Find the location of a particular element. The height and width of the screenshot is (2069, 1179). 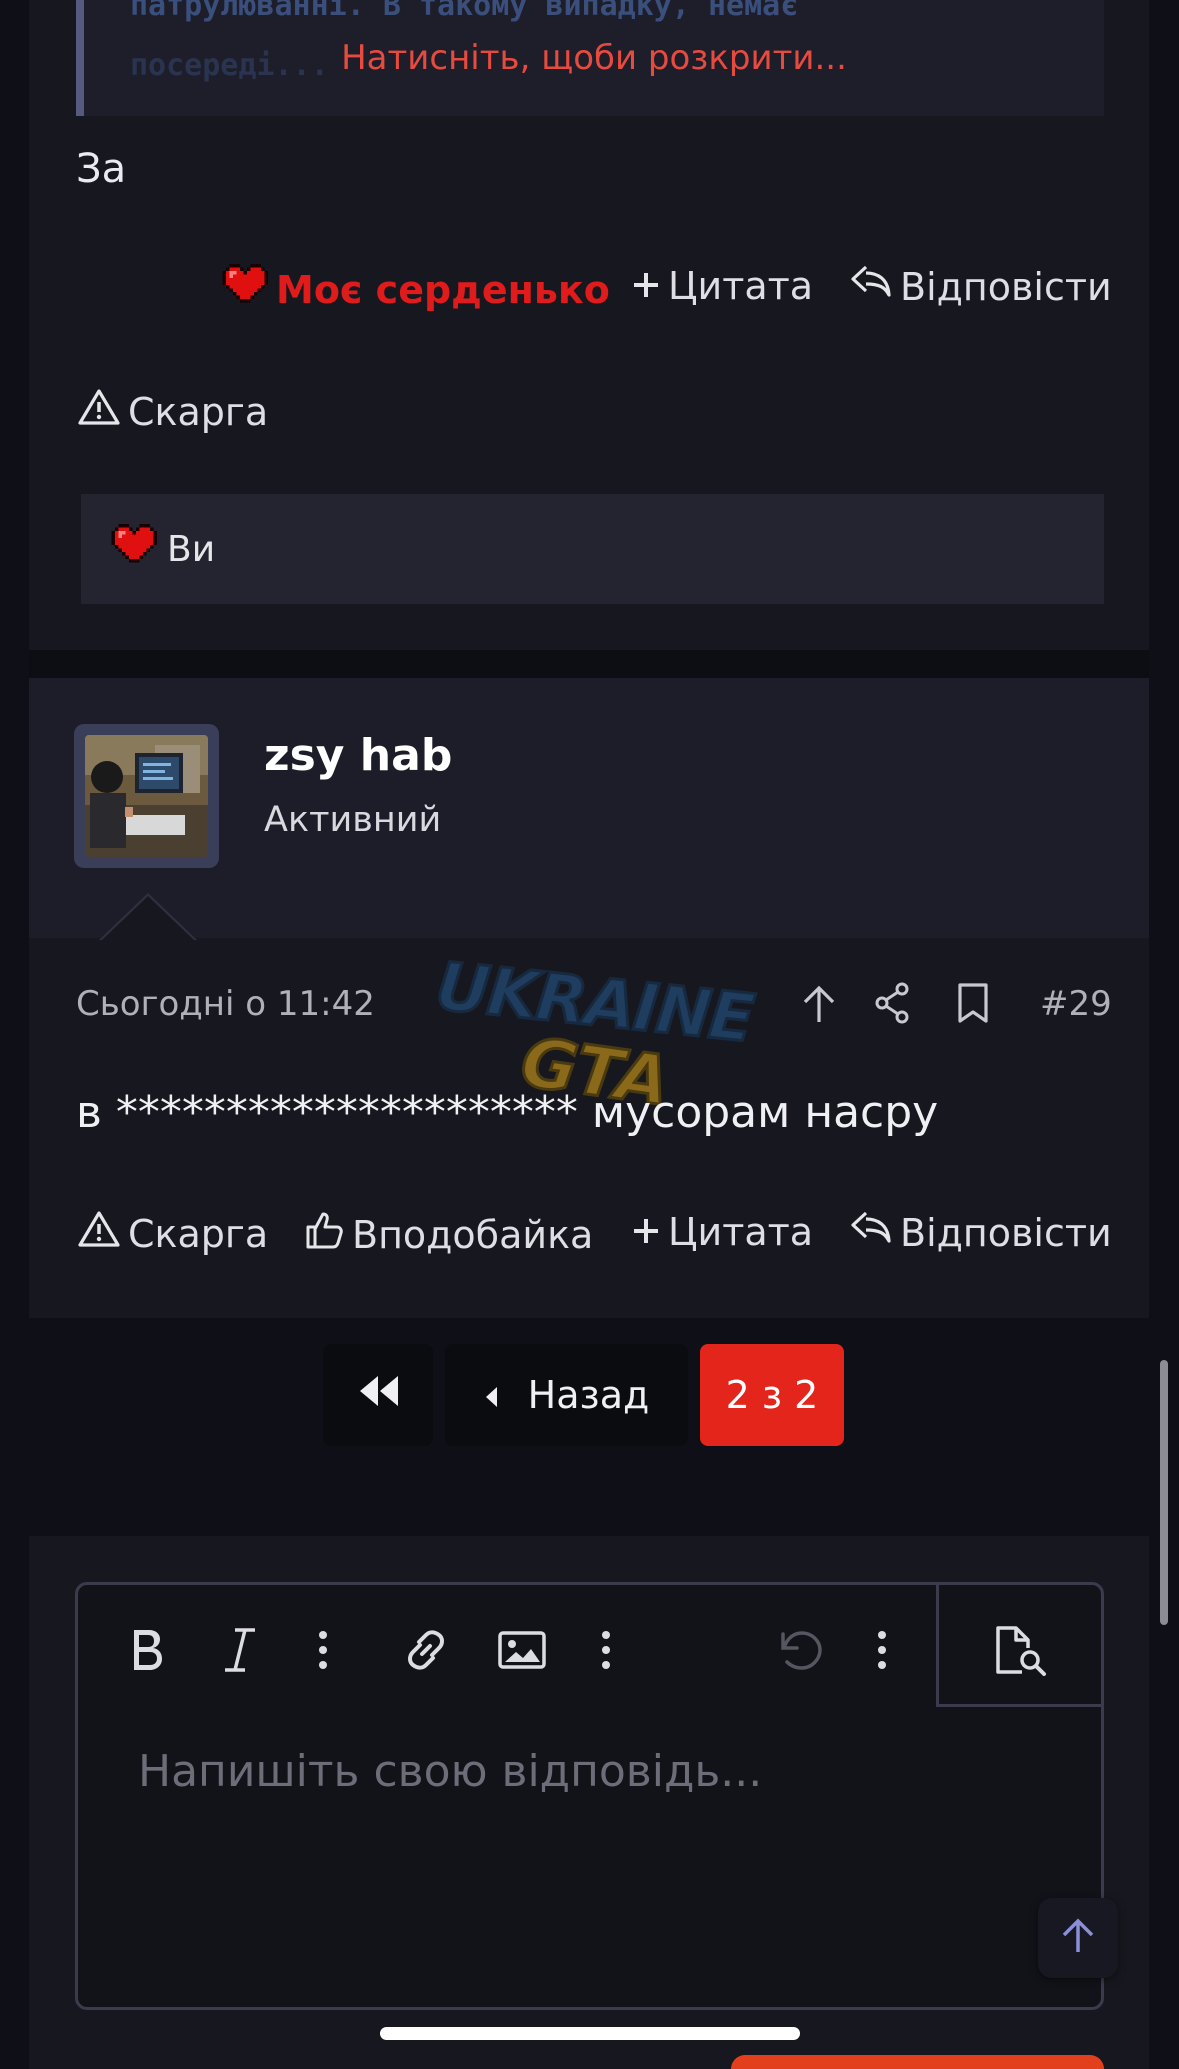

italic-icon is located at coordinates (240, 1650).